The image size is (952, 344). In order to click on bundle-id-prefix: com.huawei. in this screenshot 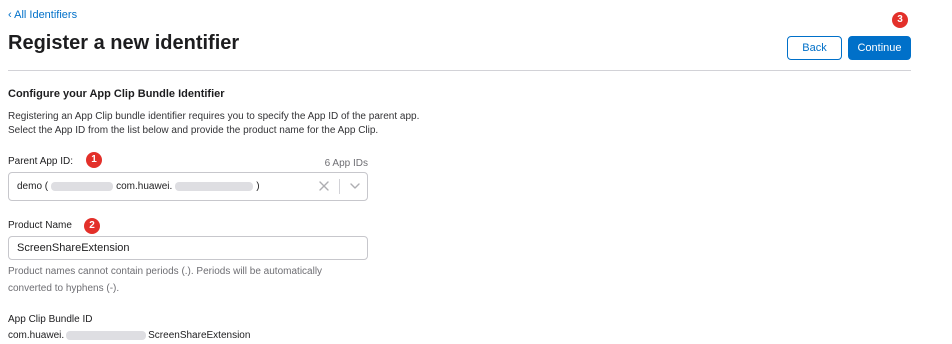, I will do `click(36, 335)`.